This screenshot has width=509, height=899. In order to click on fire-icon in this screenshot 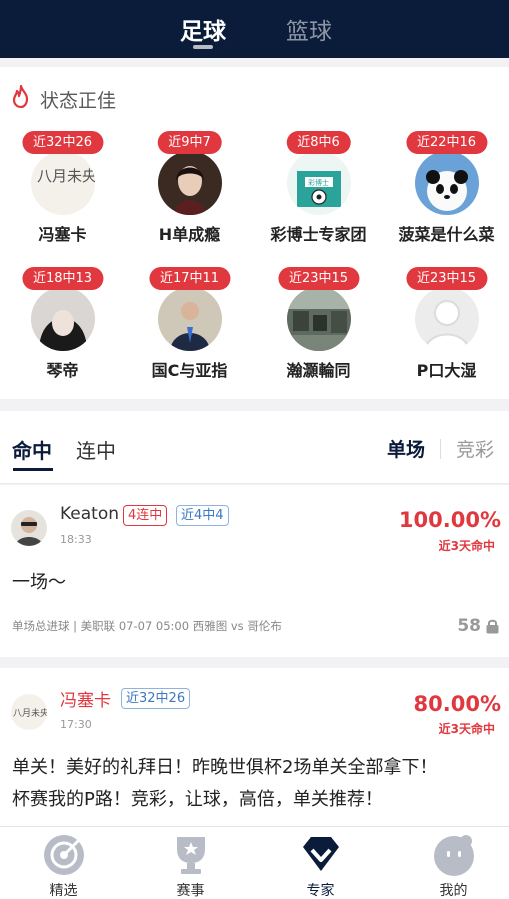, I will do `click(20, 97)`.